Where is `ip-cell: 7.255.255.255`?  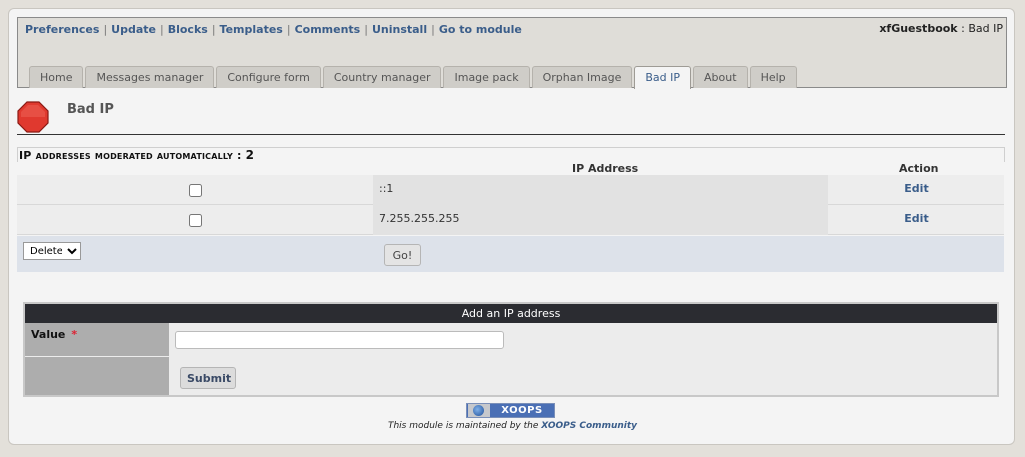 ip-cell: 7.255.255.255 is located at coordinates (600, 220).